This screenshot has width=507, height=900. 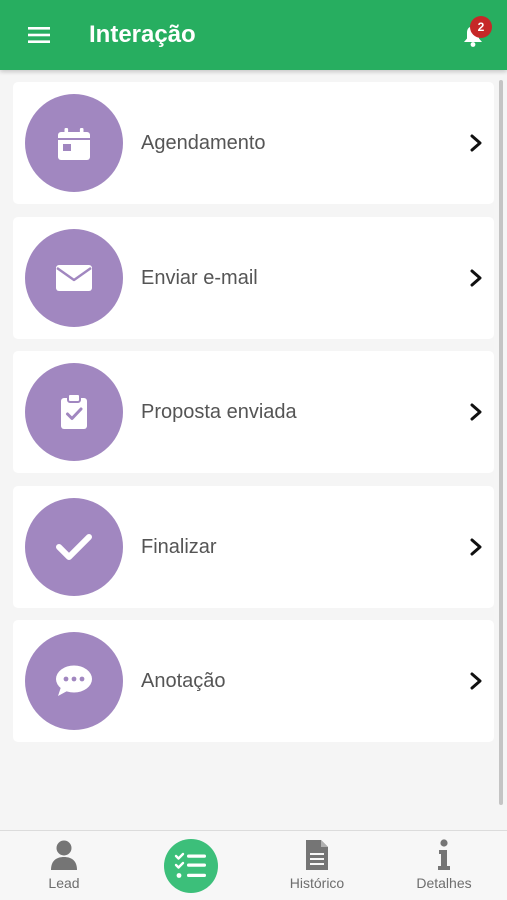 What do you see at coordinates (142, 34) in the screenshot?
I see `page-title: Interação` at bounding box center [142, 34].